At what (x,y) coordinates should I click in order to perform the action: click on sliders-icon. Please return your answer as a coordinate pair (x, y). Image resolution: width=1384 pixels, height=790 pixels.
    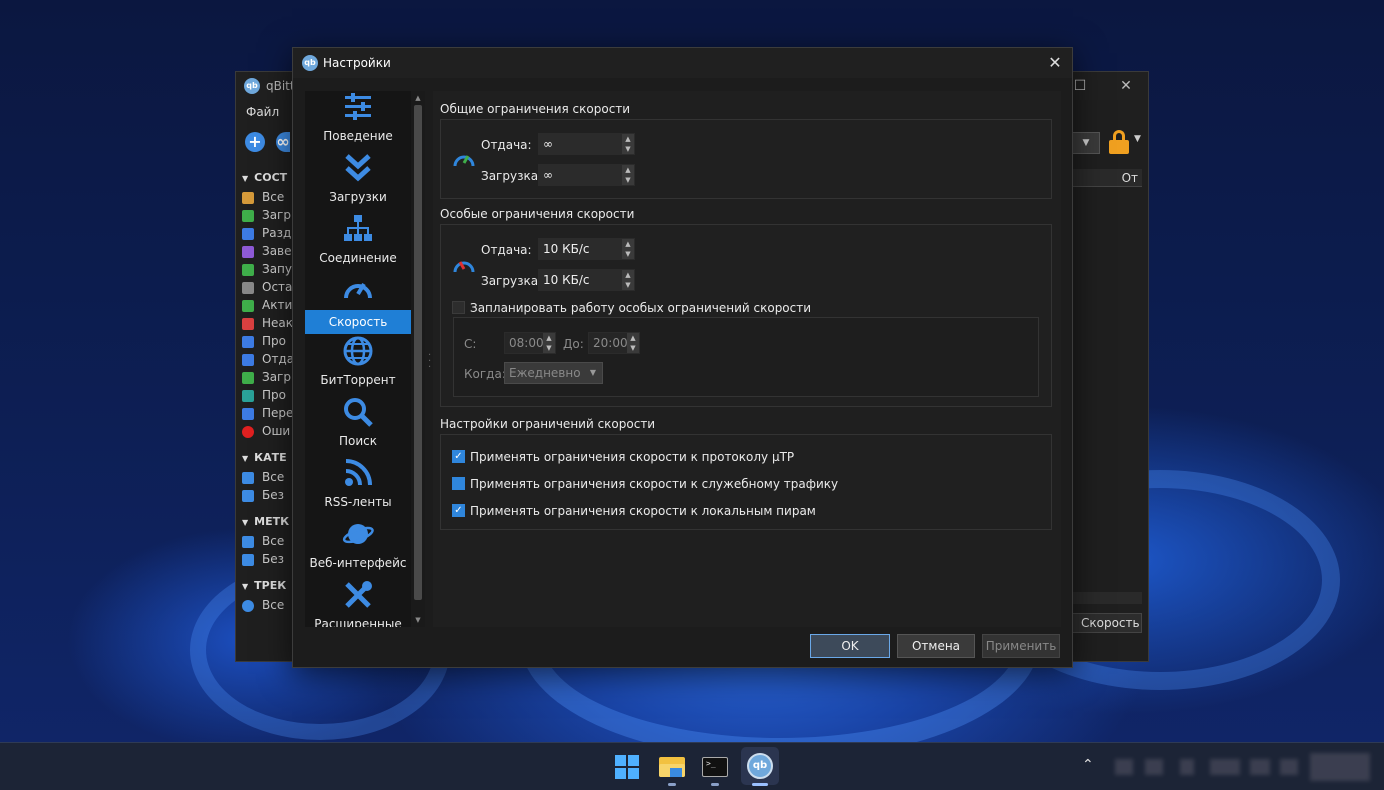
    Looking at the image, I should click on (358, 106).